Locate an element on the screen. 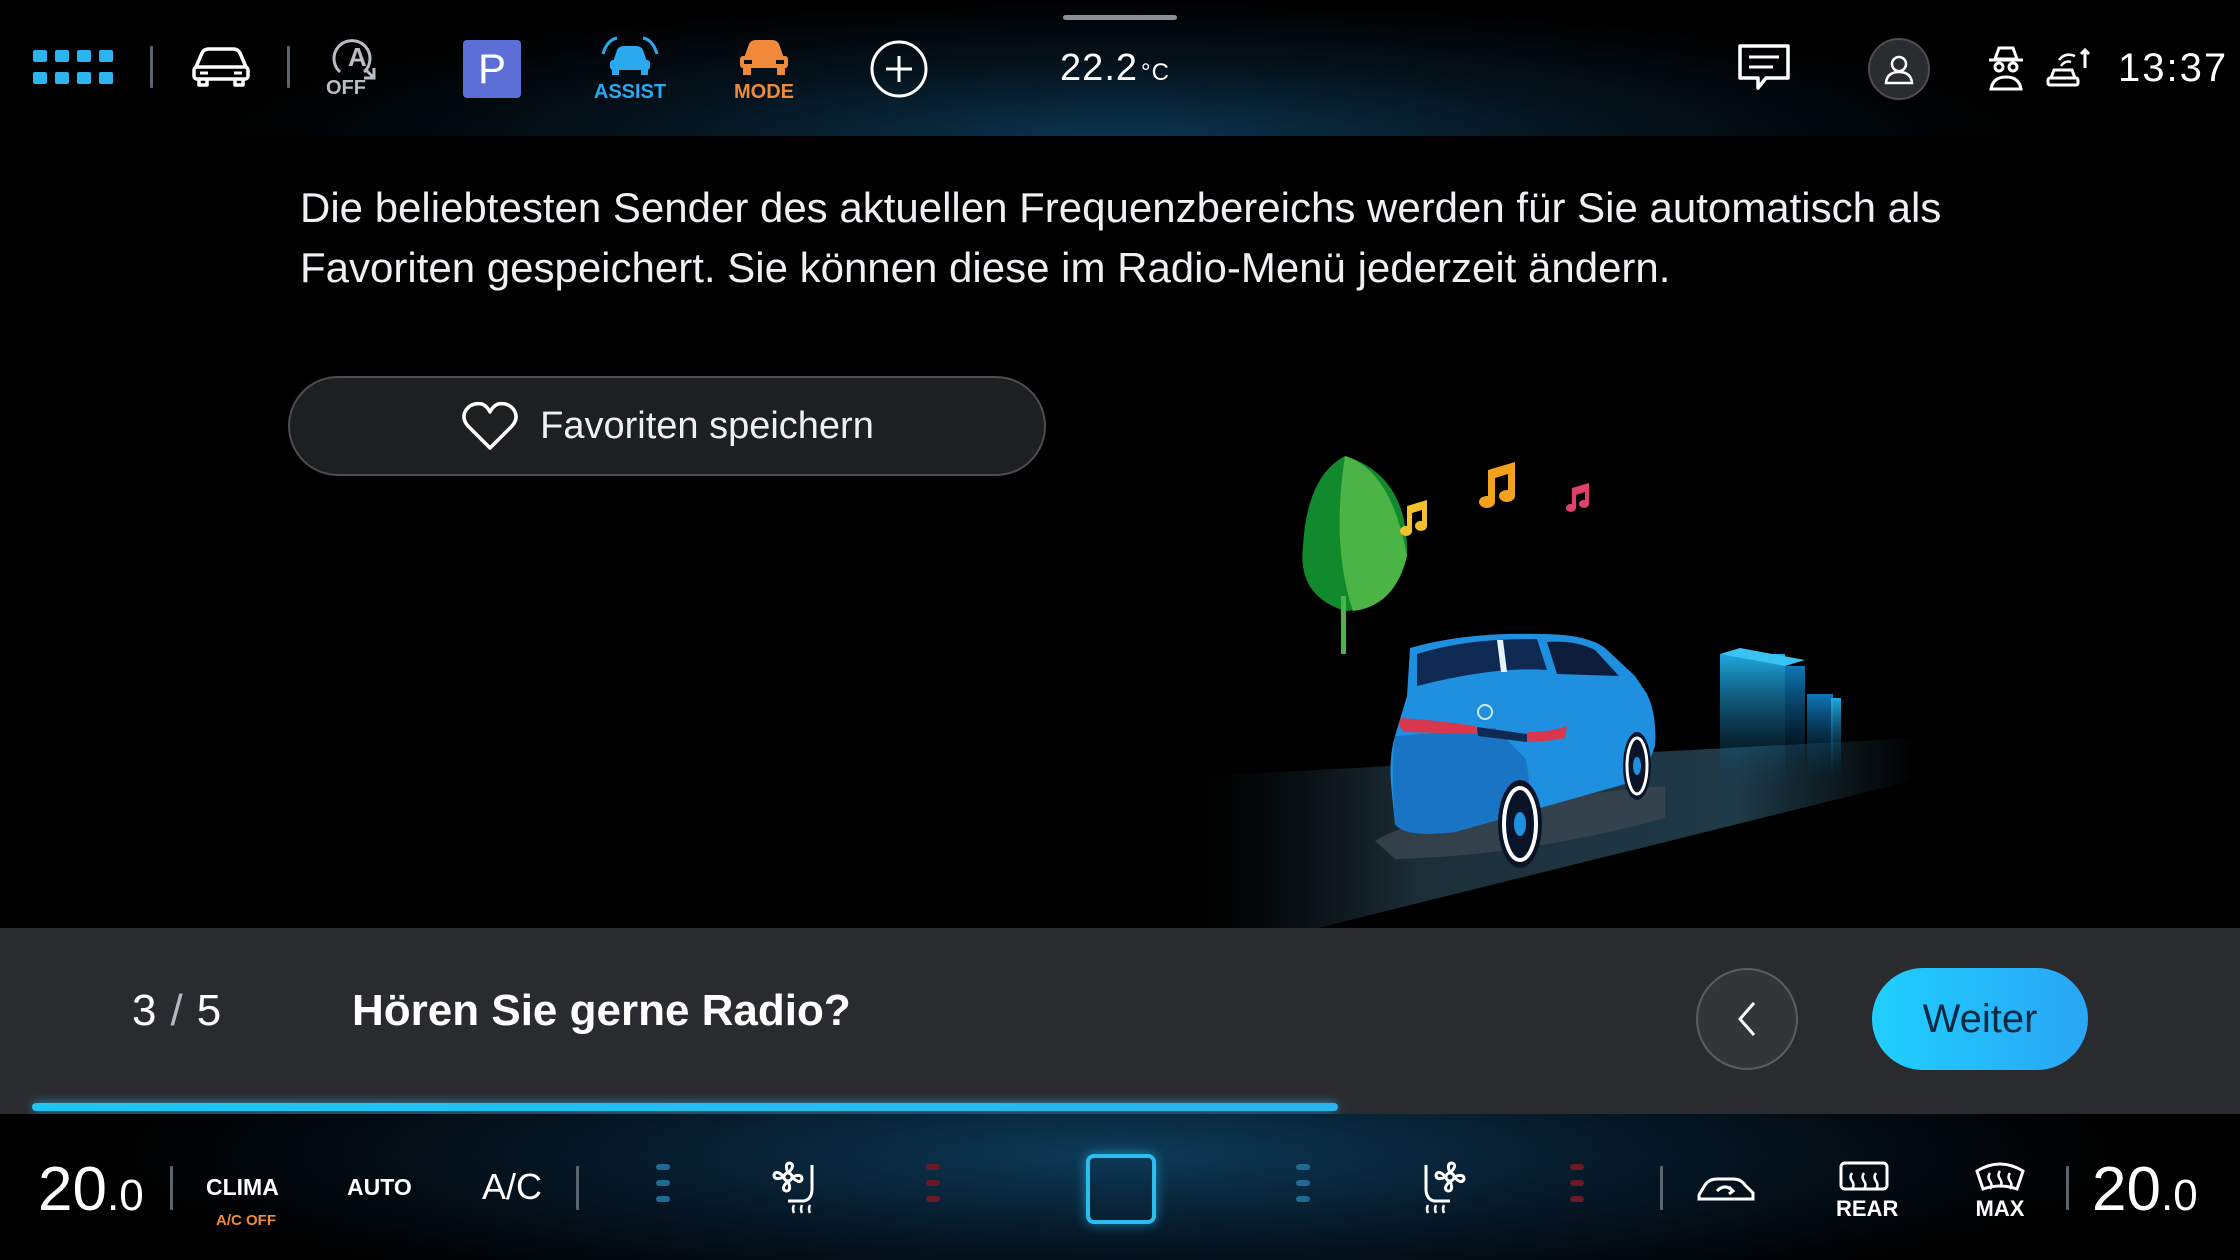 Image resolution: width=2240 pixels, height=1260 pixels. car-connectivity-icon is located at coordinates (2068, 68).